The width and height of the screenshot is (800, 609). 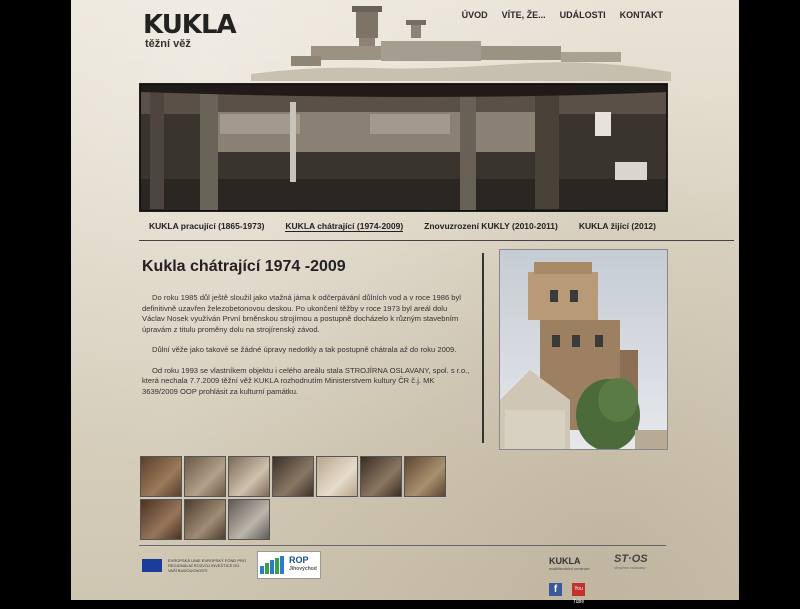 I want to click on social-links: f You Tube, so click(x=567, y=594).